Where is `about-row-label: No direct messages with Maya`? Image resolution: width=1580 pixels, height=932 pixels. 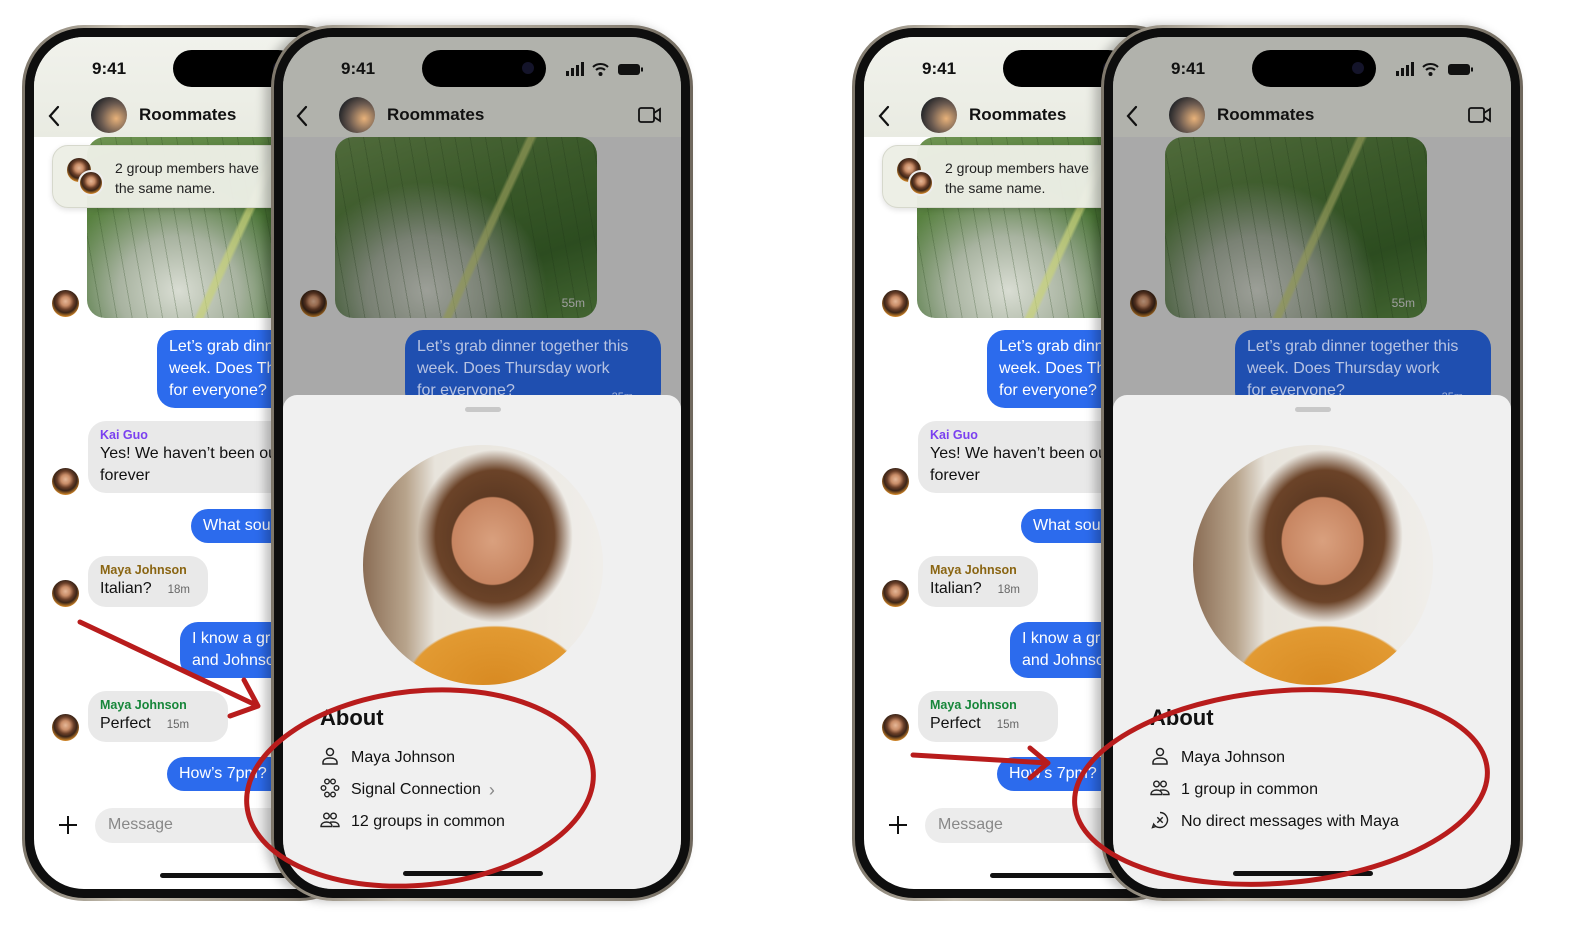
about-row-label: No direct messages with Maya is located at coordinates (1290, 821).